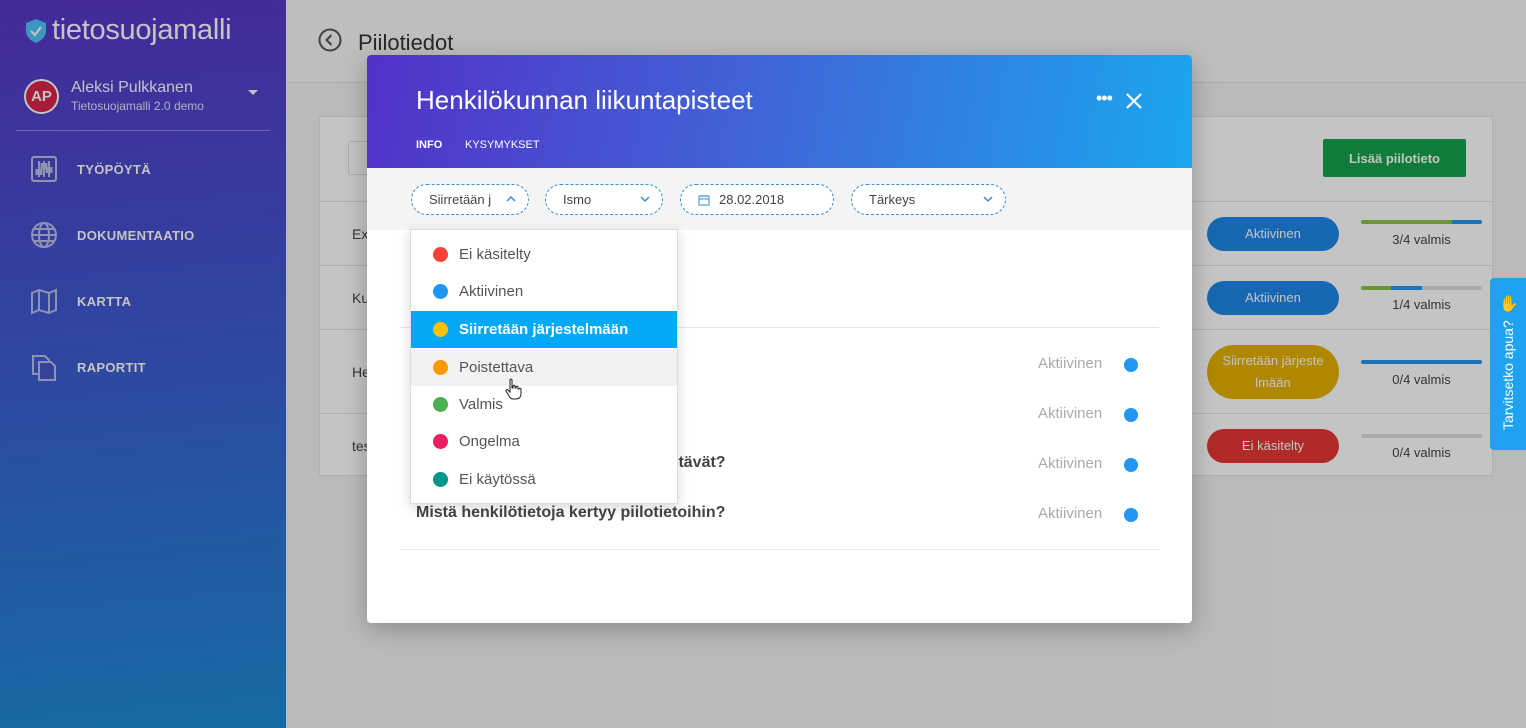 The width and height of the screenshot is (1526, 728). What do you see at coordinates (1134, 101) in the screenshot?
I see `close-icon` at bounding box center [1134, 101].